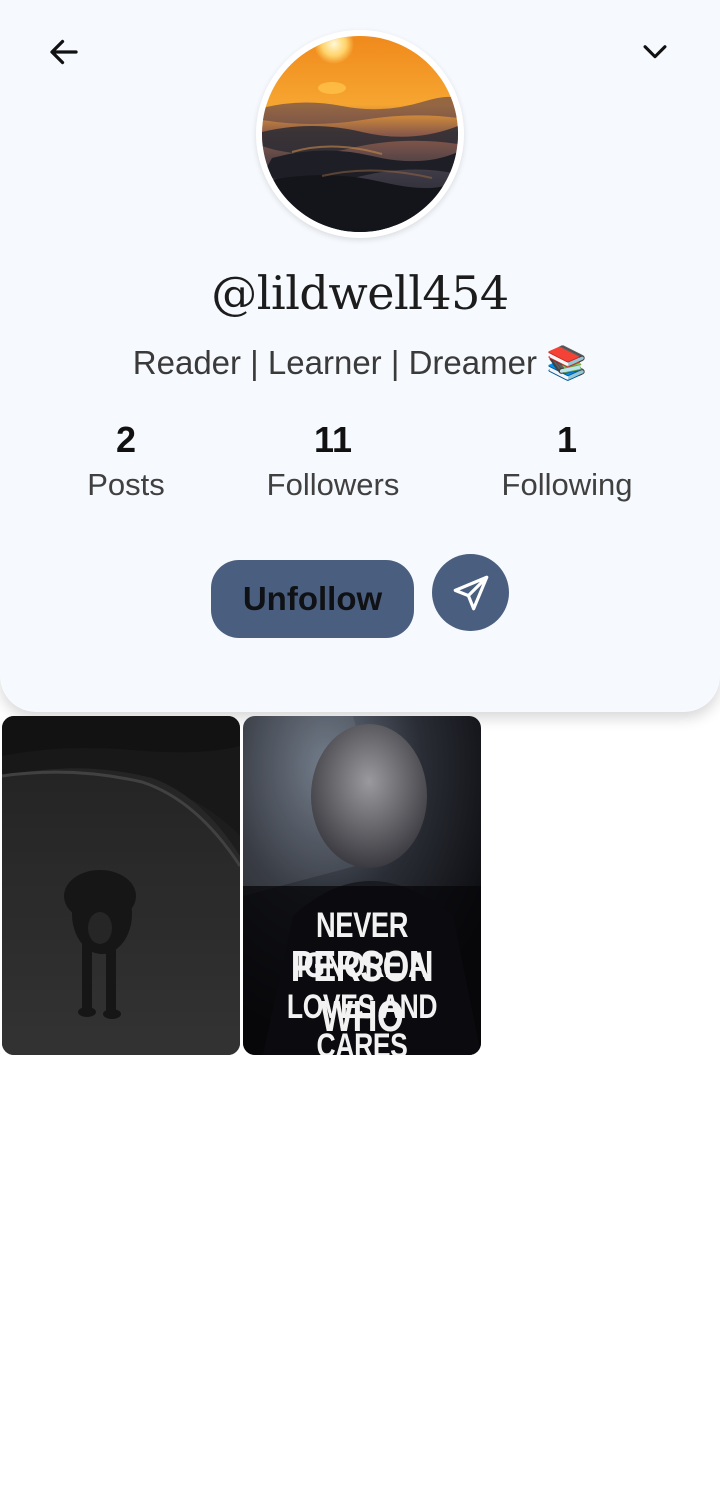 The image size is (720, 1490). What do you see at coordinates (126, 484) in the screenshot?
I see `posts-label: Posts` at bounding box center [126, 484].